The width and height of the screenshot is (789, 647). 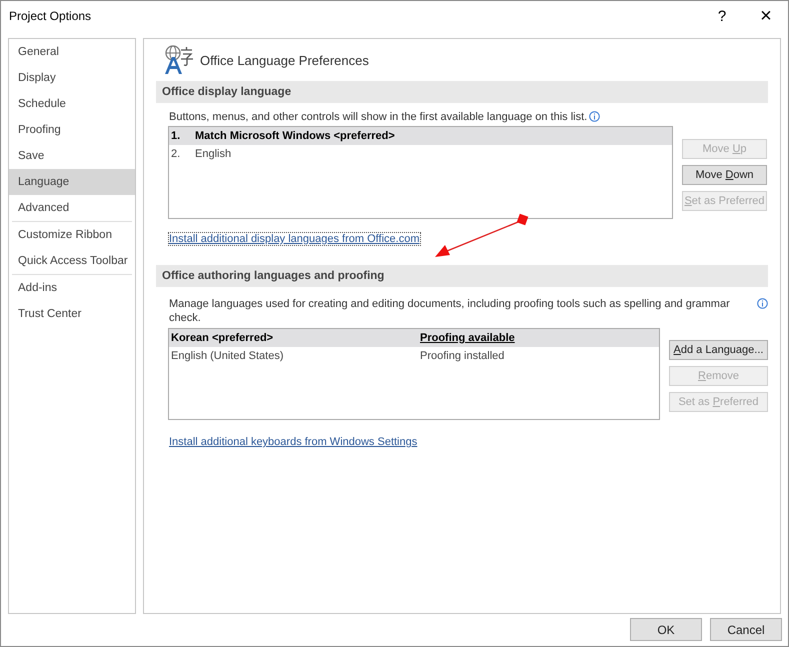 I want to click on dialog-button: OK, so click(x=666, y=629).